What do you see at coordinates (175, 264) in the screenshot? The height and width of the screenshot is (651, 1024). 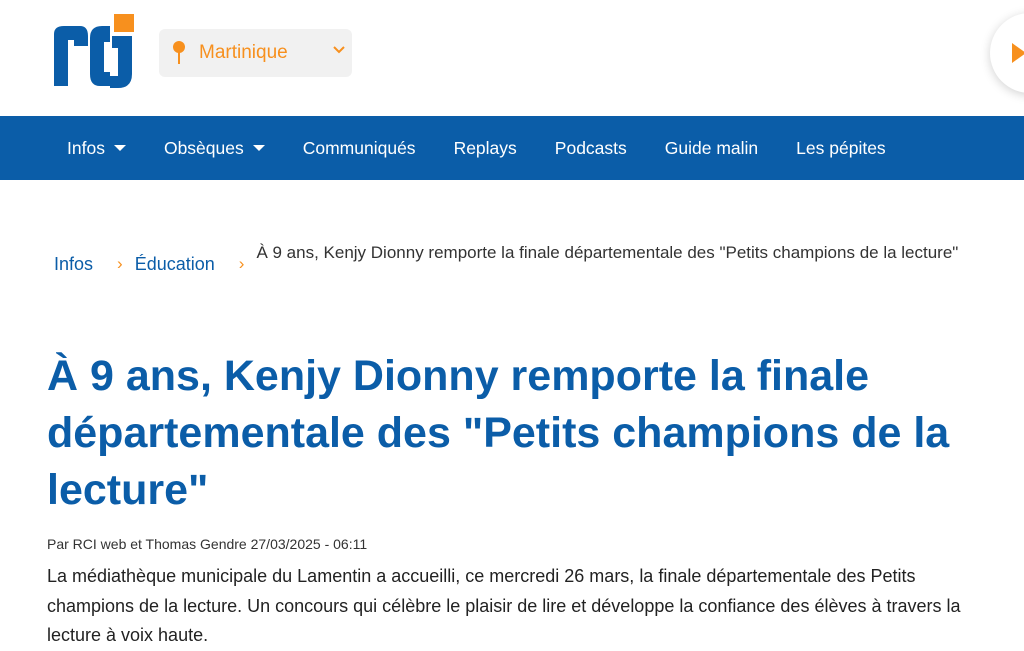 I see `breadcrumb-link-education: Éducation` at bounding box center [175, 264].